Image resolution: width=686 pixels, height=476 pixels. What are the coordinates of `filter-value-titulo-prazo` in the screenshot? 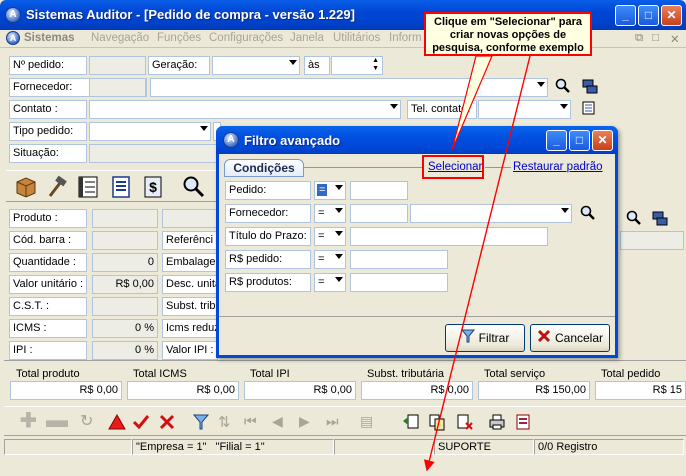 It's located at (449, 236).